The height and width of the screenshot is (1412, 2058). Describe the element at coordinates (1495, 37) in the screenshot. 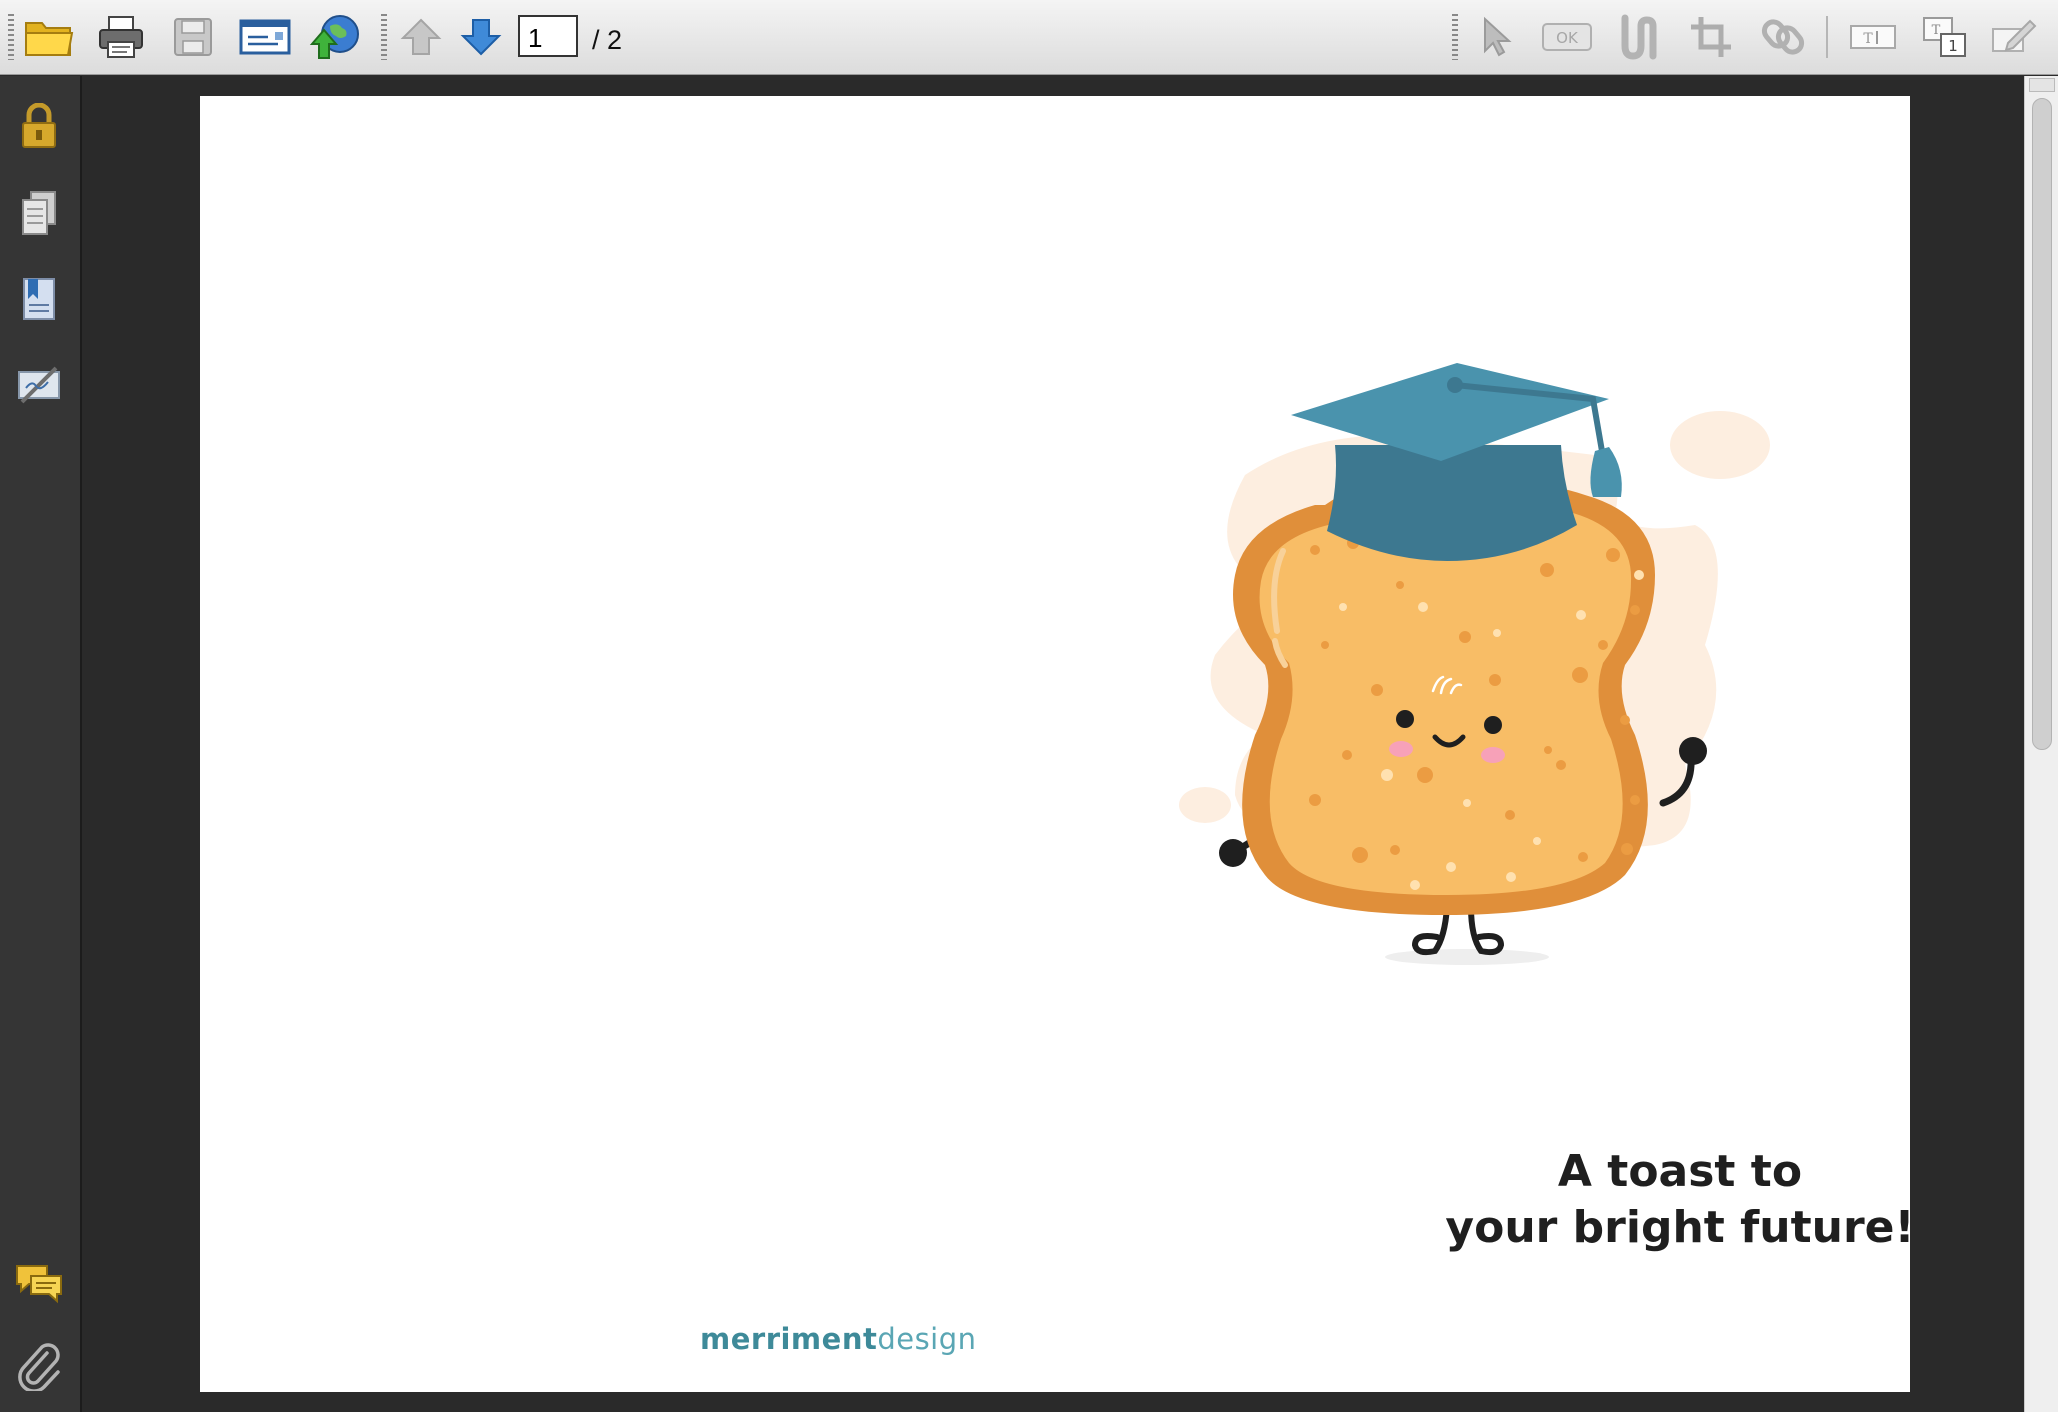

I see `select-tool-icon` at that location.